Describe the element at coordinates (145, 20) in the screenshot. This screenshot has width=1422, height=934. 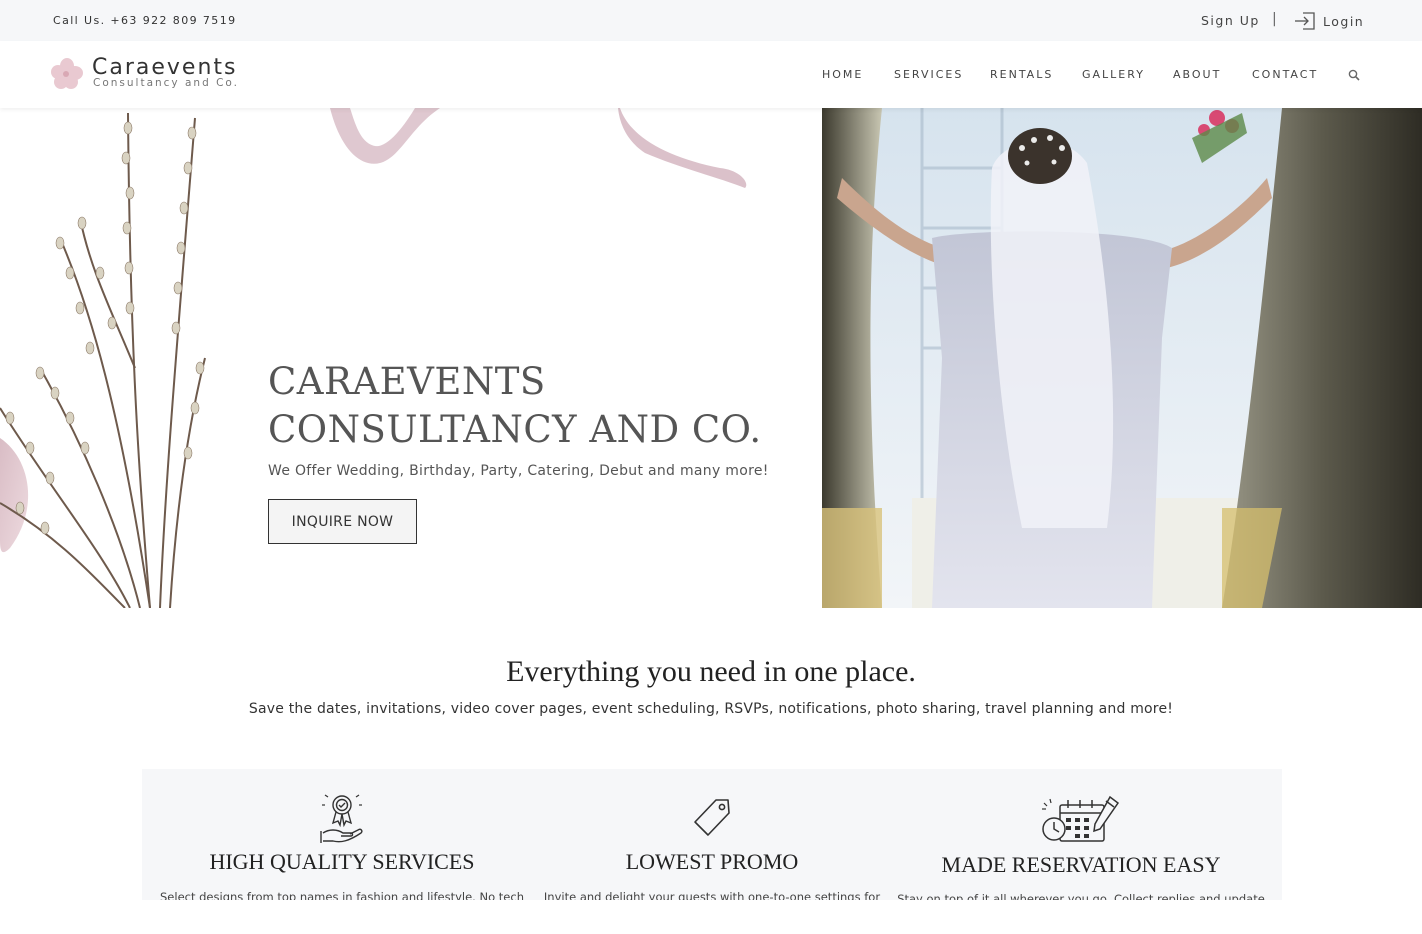
I see `call-us-text: Call Us. +63 922 809 7519` at that location.